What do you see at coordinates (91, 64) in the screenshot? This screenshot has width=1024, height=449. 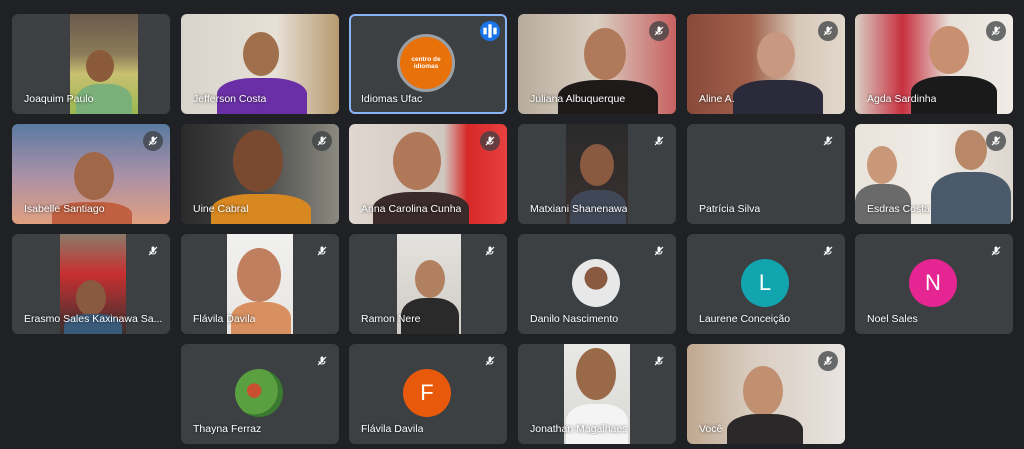 I see `participant-tile: Joaquim Paulo` at bounding box center [91, 64].